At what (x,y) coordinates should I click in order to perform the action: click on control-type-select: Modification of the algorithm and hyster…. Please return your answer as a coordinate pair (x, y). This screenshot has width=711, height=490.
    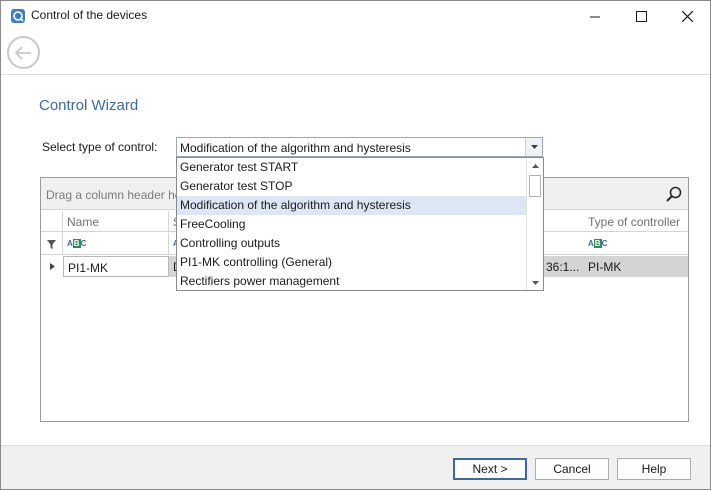
    Looking at the image, I should click on (359, 147).